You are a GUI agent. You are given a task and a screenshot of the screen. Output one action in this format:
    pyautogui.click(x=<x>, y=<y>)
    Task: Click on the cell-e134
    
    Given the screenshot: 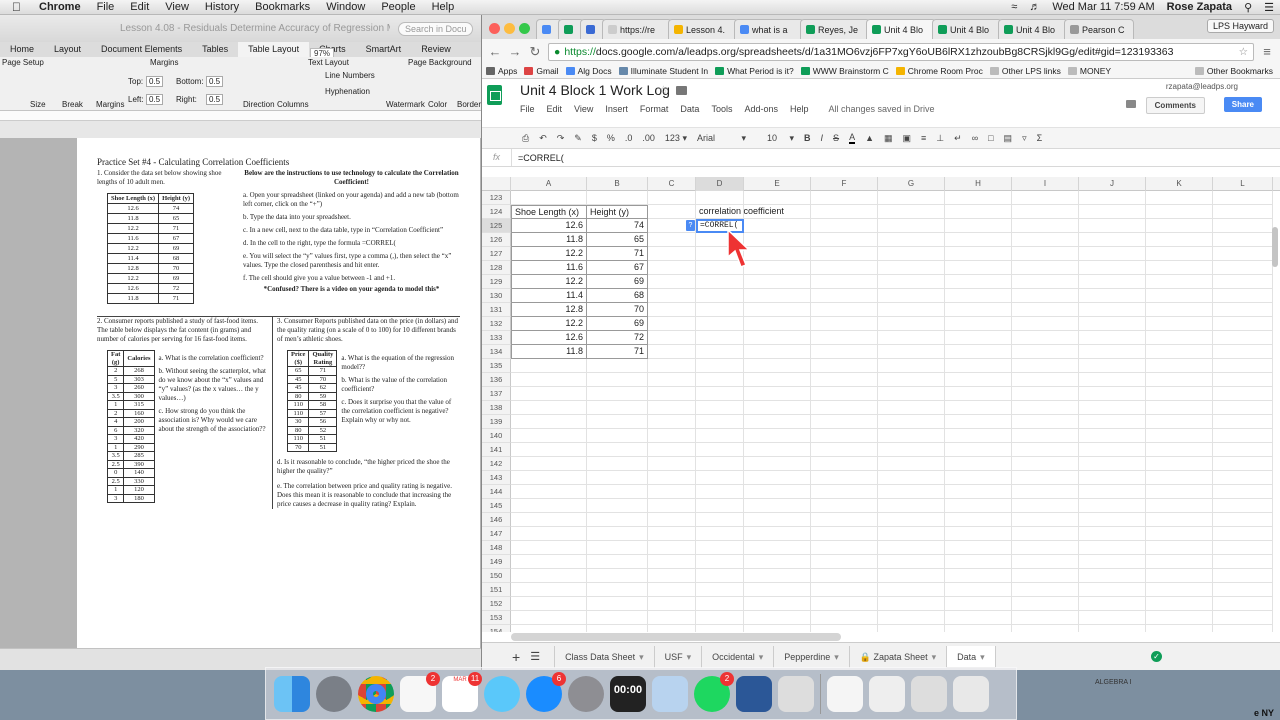 What is the action you would take?
    pyautogui.click(x=777, y=352)
    